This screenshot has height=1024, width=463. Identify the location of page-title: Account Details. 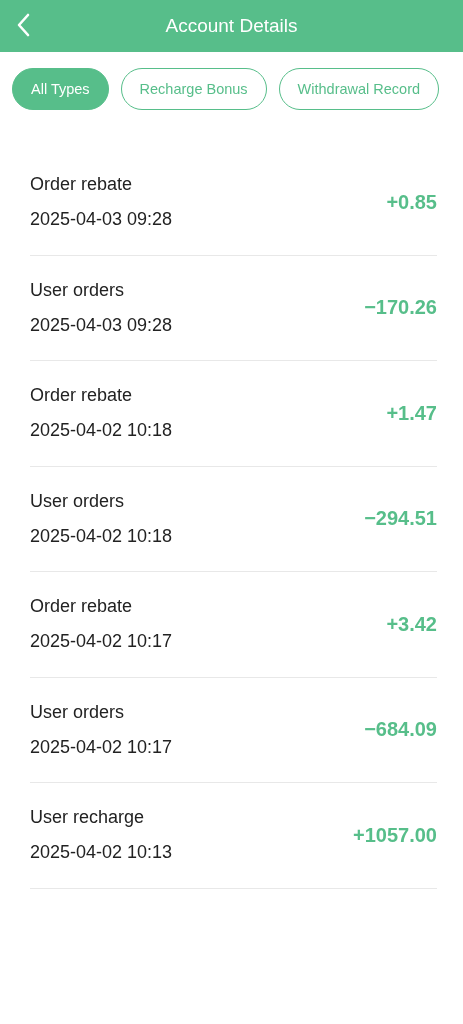
(231, 26).